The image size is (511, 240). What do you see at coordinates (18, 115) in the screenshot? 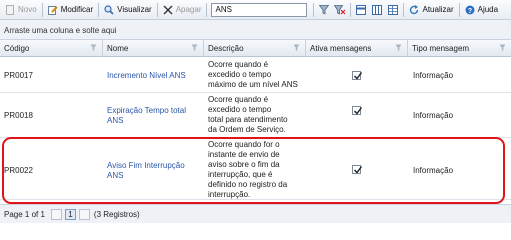
I see `cell-code: PR0018` at bounding box center [18, 115].